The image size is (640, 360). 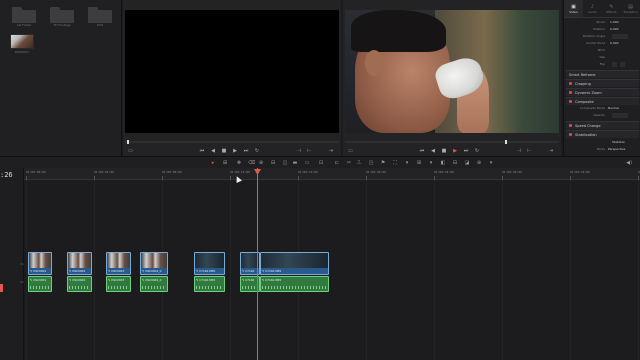 What do you see at coordinates (602, 134) in the screenshot?
I see `stabilization-section: Stabilization` at bounding box center [602, 134].